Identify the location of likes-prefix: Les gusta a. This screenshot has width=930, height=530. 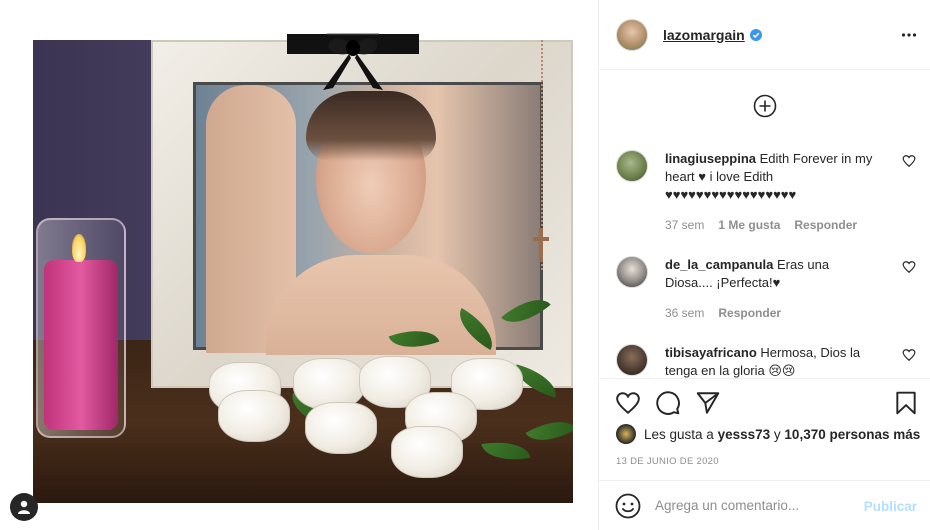
(679, 434).